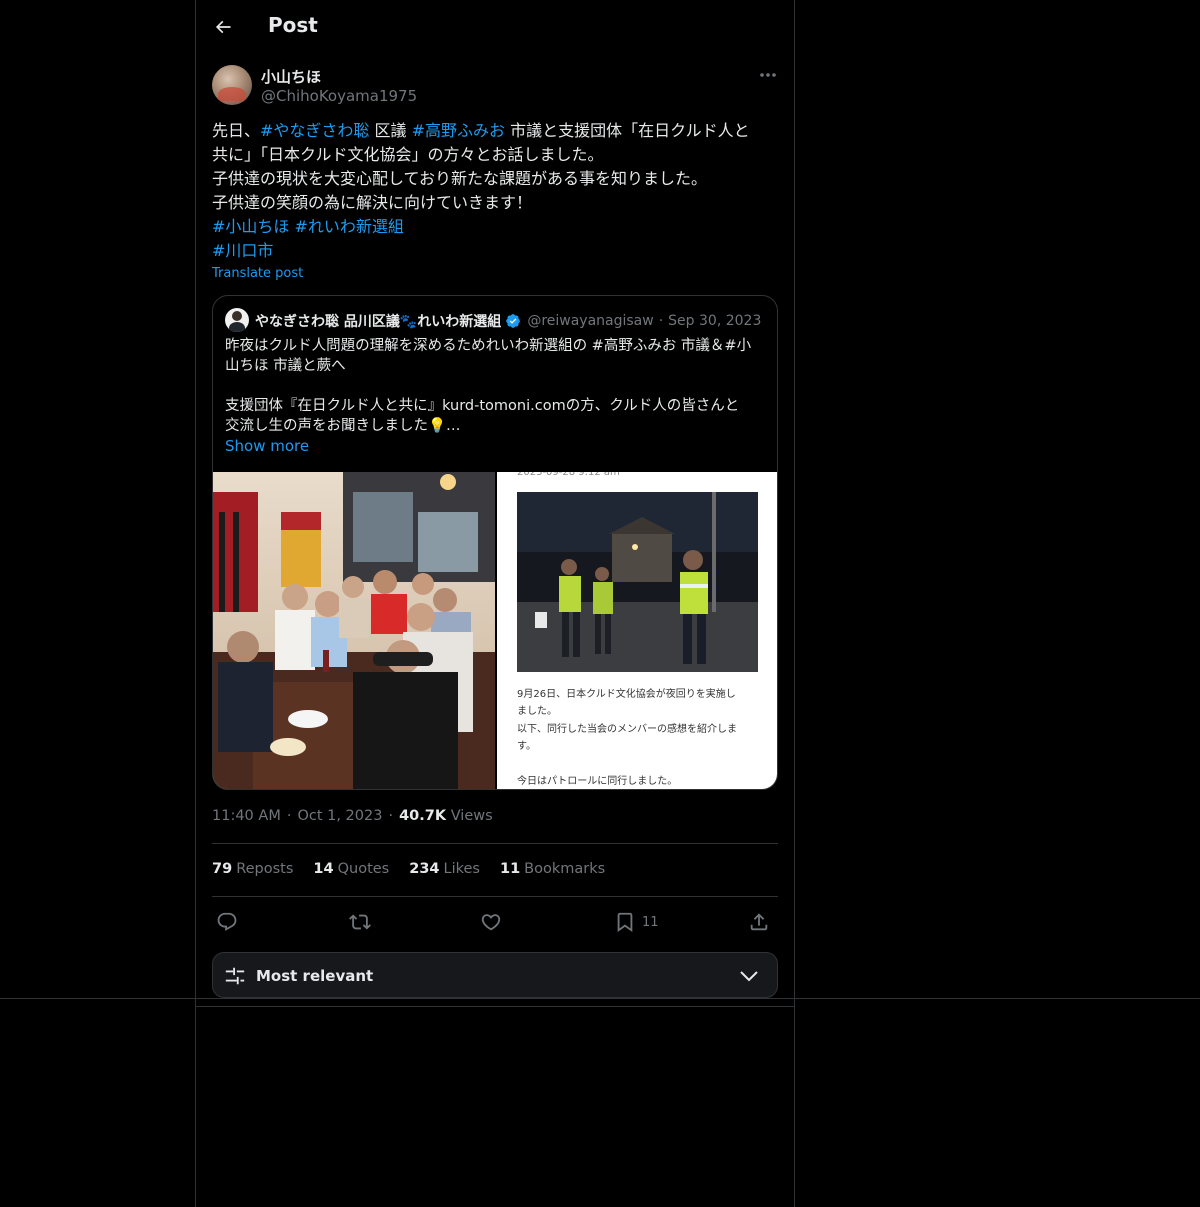 This screenshot has width=1200, height=1207. What do you see at coordinates (510, 869) in the screenshot?
I see `bookmarks-count: 11` at bounding box center [510, 869].